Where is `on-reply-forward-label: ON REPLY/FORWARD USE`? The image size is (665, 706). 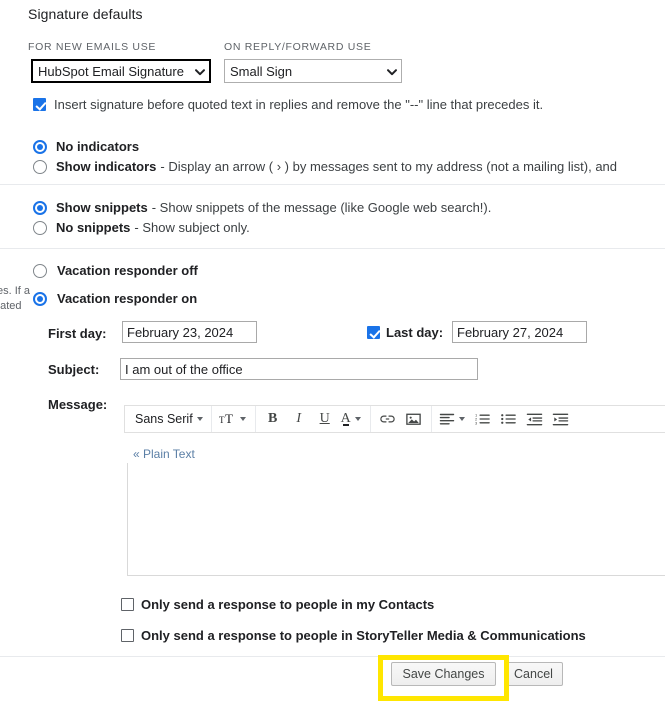 on-reply-forward-label: ON REPLY/FORWARD USE is located at coordinates (298, 47).